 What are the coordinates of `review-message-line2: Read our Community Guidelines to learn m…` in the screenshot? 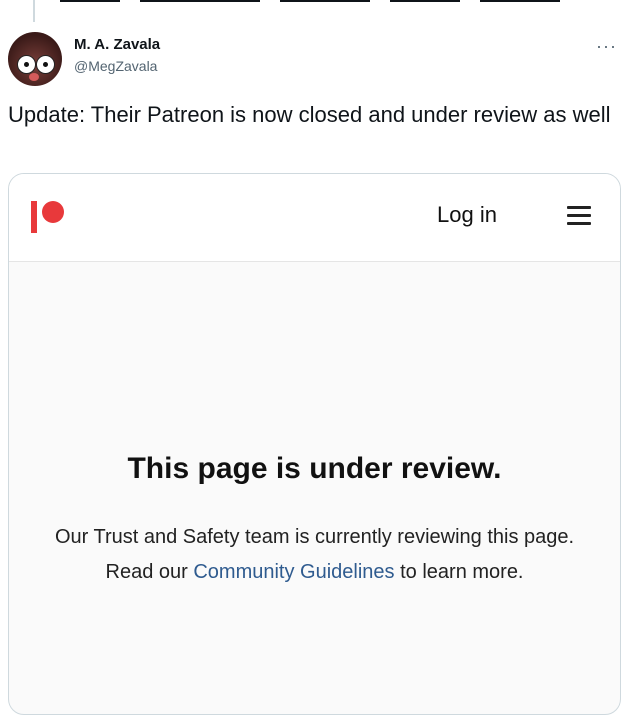 It's located at (314, 572).